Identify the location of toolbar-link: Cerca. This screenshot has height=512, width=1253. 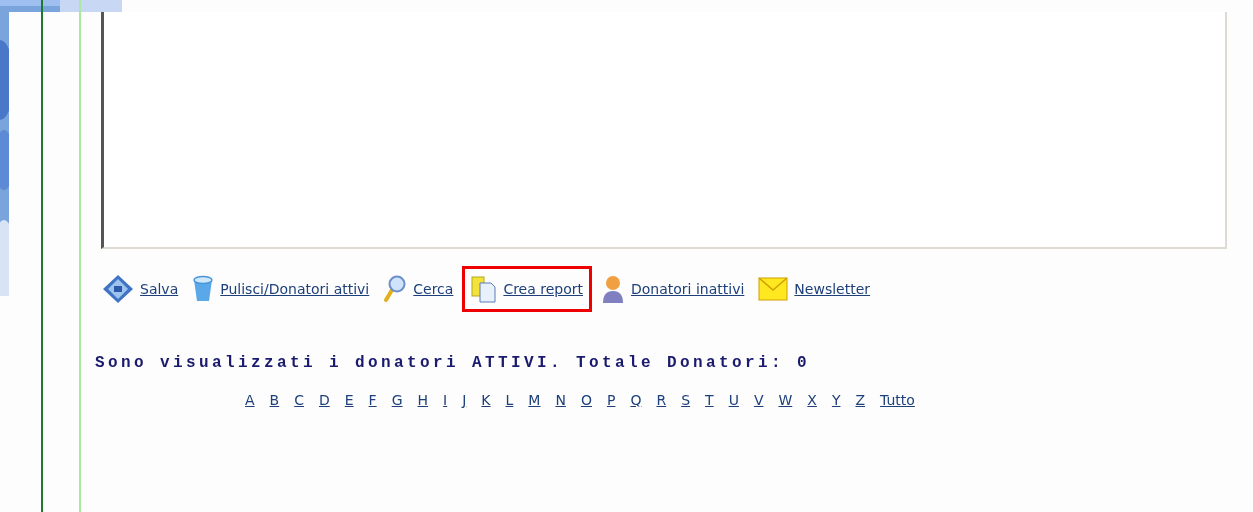
(433, 289).